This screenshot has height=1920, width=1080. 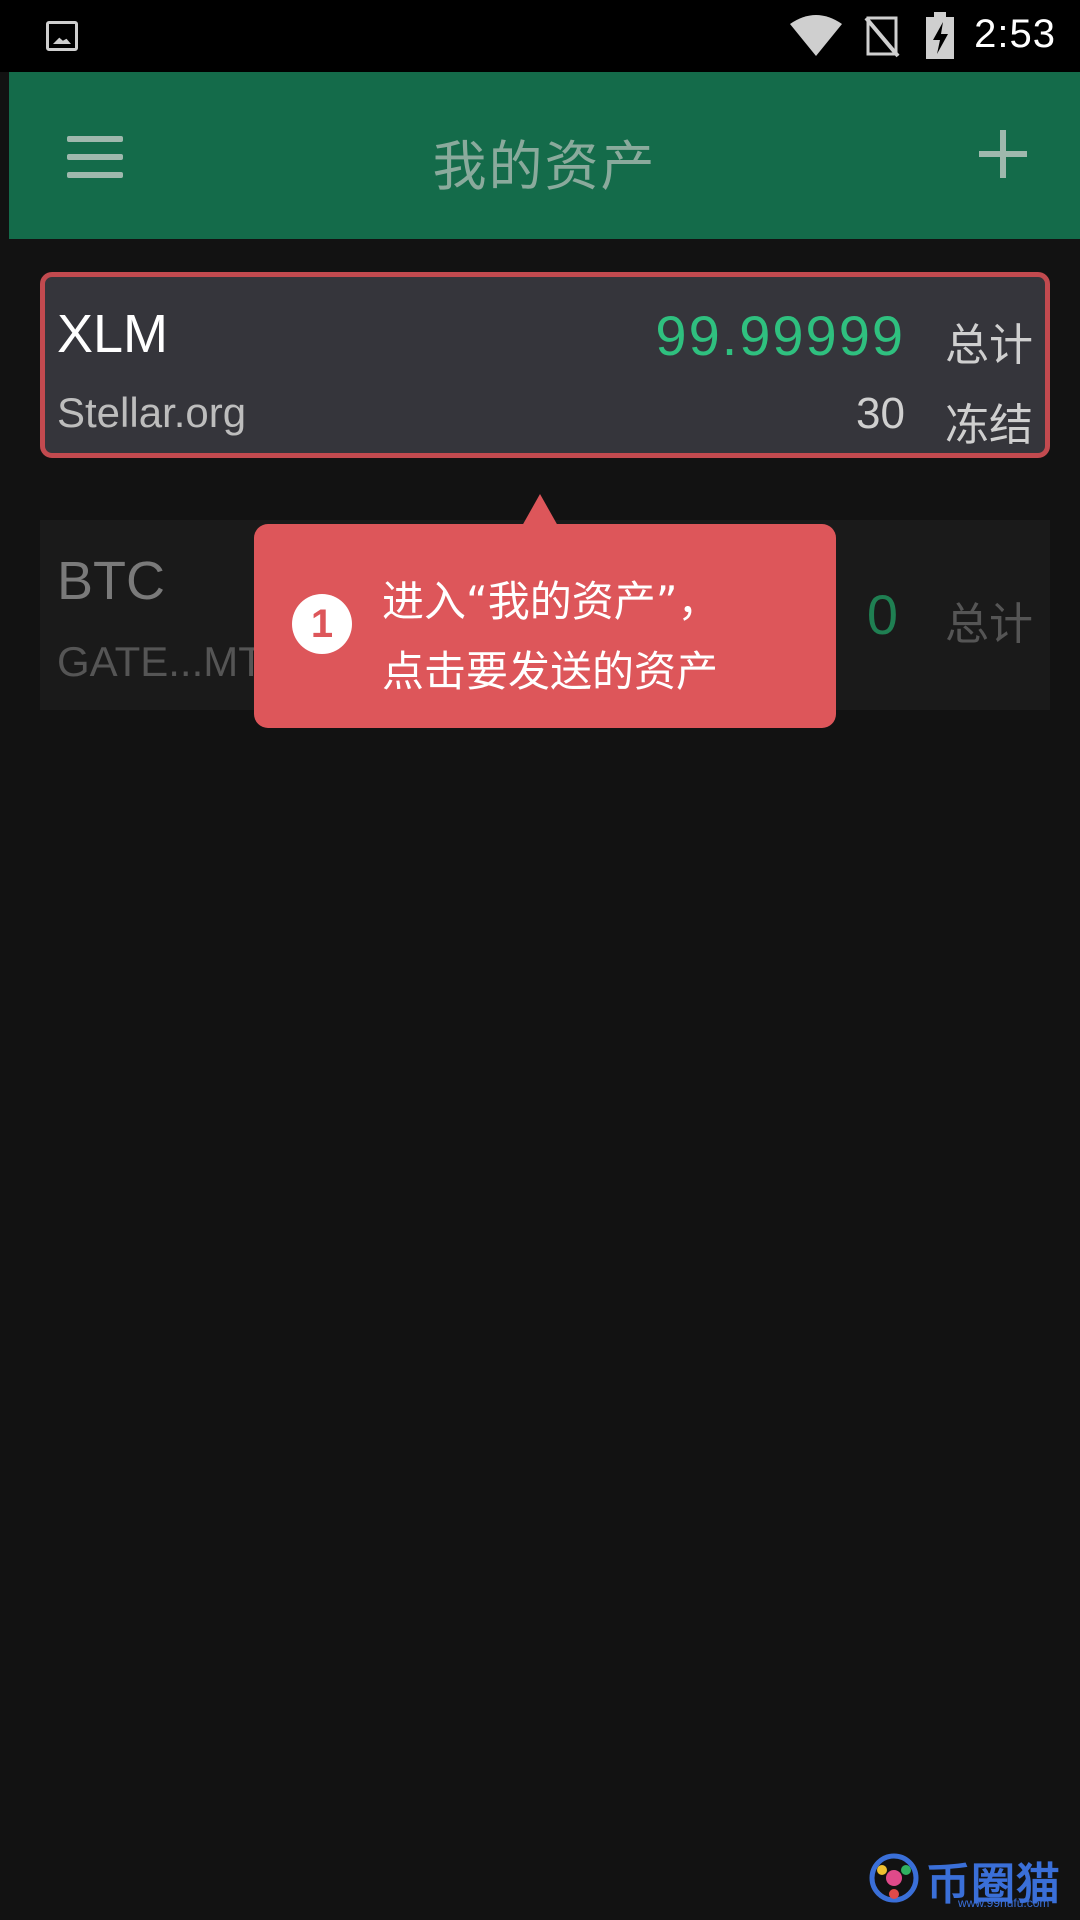 I want to click on page-title: 我的资产, so click(x=544, y=166).